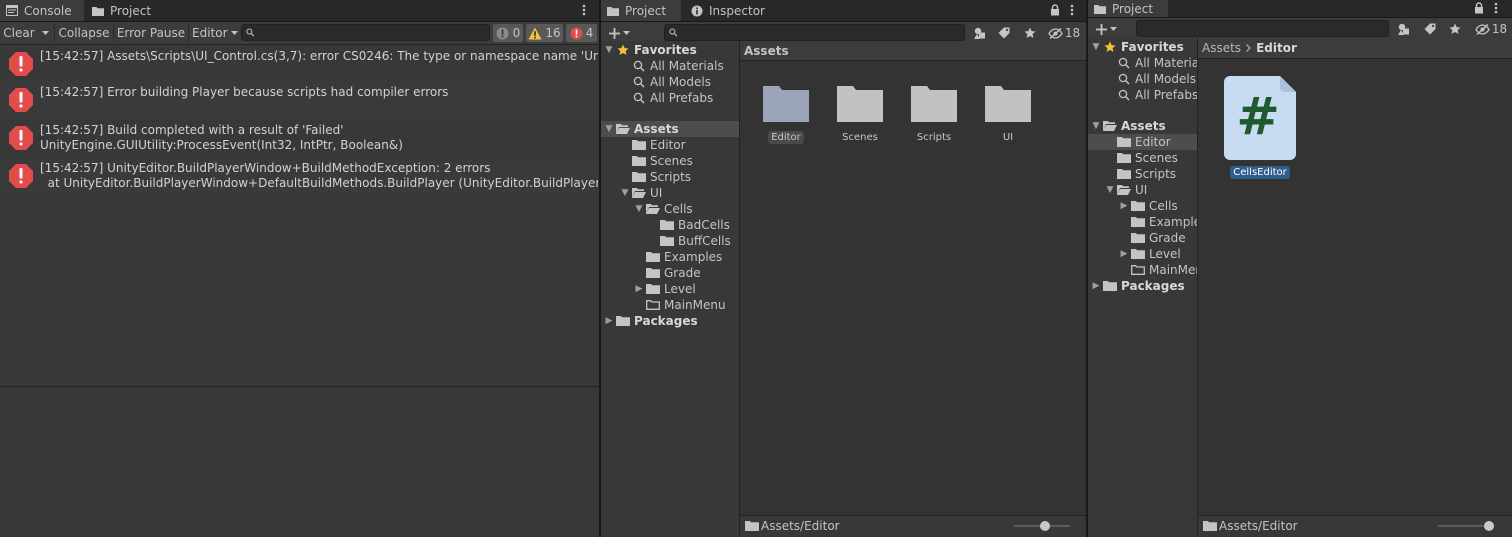 This screenshot has width=1512, height=537. What do you see at coordinates (214, 33) in the screenshot?
I see `editor-target-dropdown: Editor` at bounding box center [214, 33].